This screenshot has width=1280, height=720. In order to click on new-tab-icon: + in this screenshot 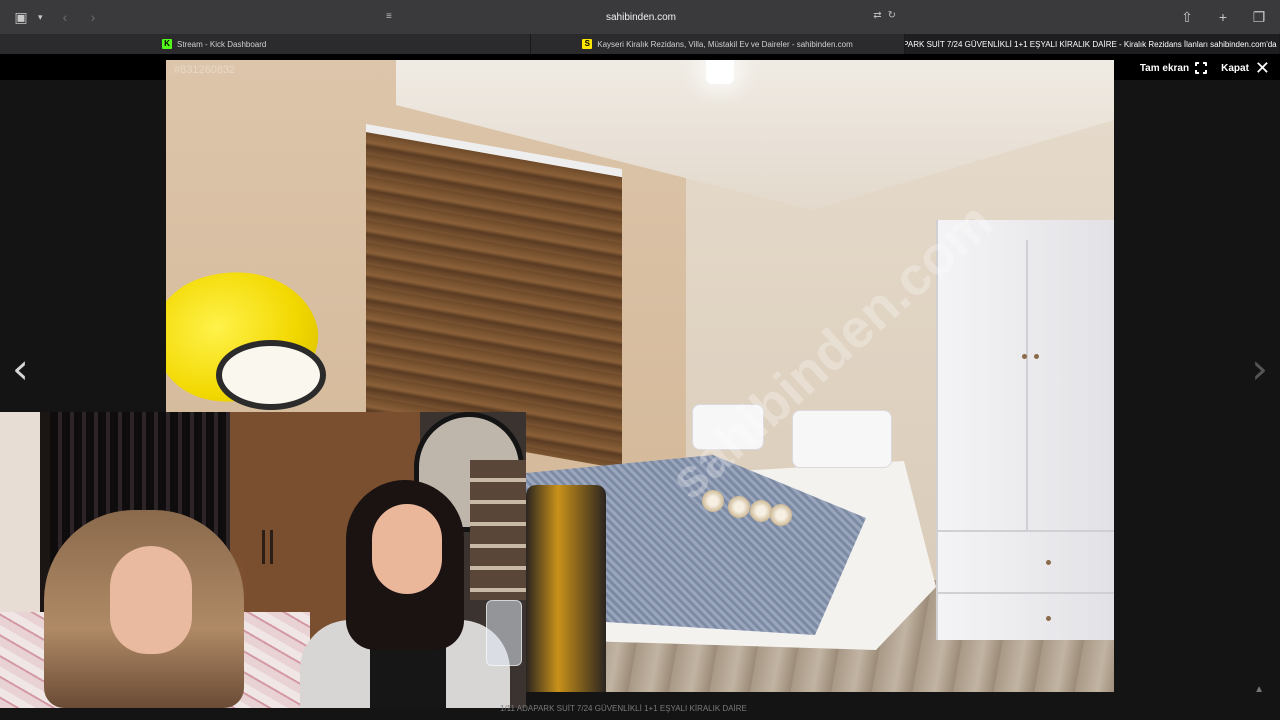, I will do `click(1223, 17)`.